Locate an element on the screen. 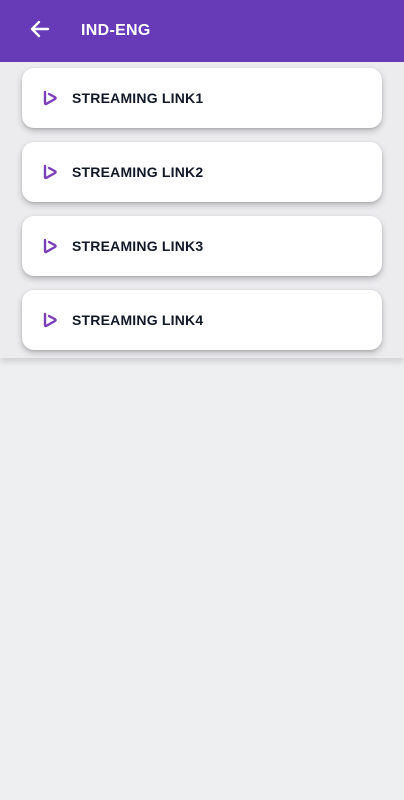 Image resolution: width=404 pixels, height=800 pixels. streaming-link-label: STREAMING LINK4 is located at coordinates (138, 320).